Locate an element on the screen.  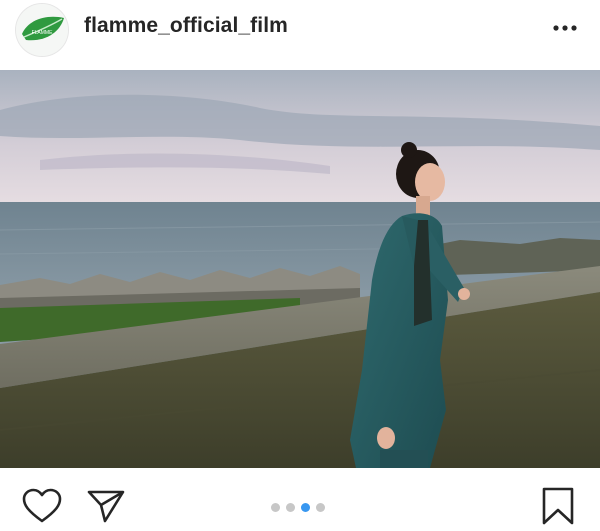
share-button is located at coordinates (106, 506).